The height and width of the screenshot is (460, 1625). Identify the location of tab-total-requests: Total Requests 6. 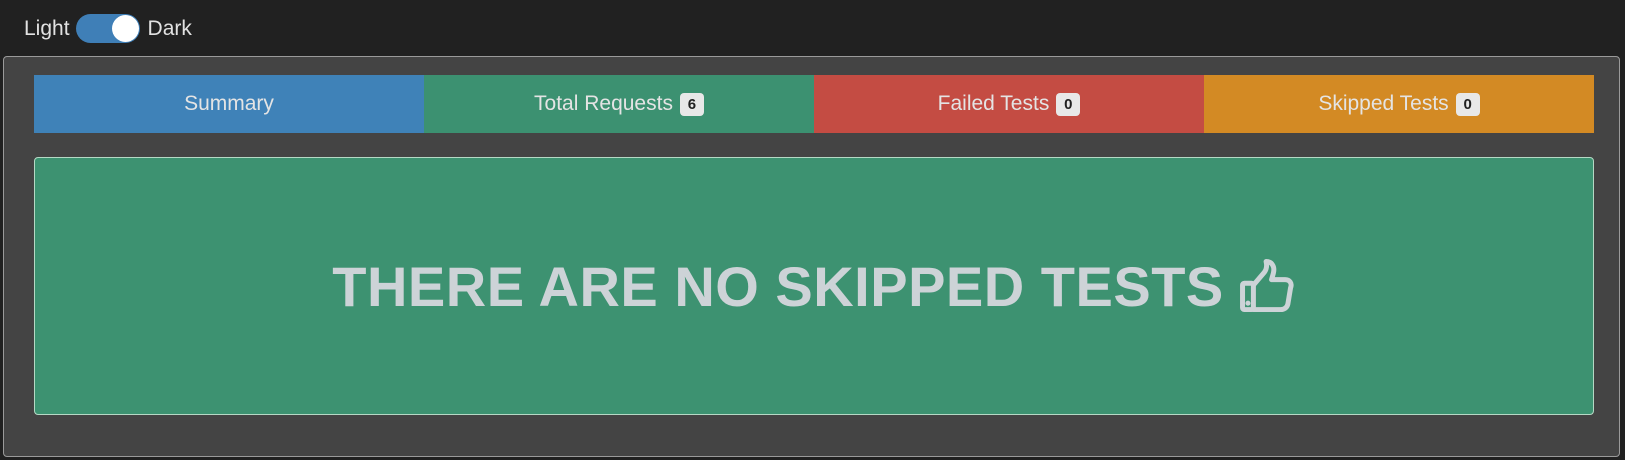
(619, 104).